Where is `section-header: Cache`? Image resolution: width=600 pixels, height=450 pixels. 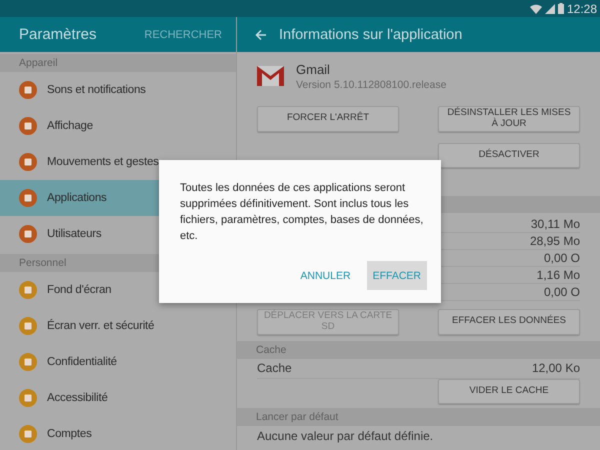
section-header: Cache is located at coordinates (418, 349).